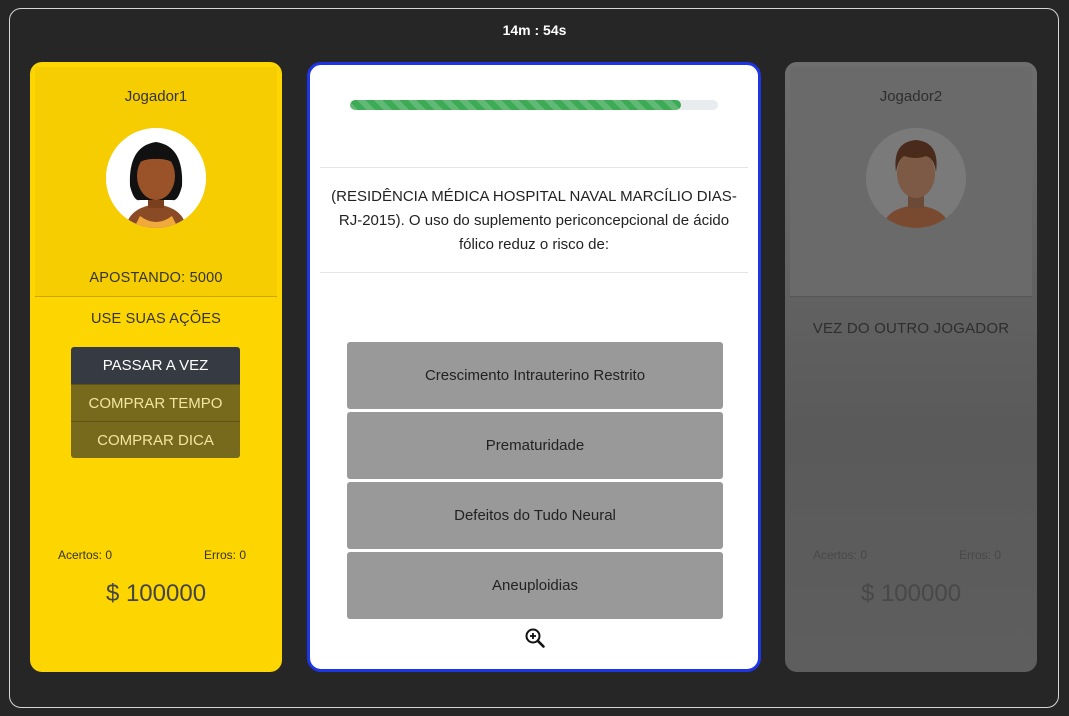  Describe the element at coordinates (911, 96) in the screenshot. I see `player2-name: Jogador2` at that location.